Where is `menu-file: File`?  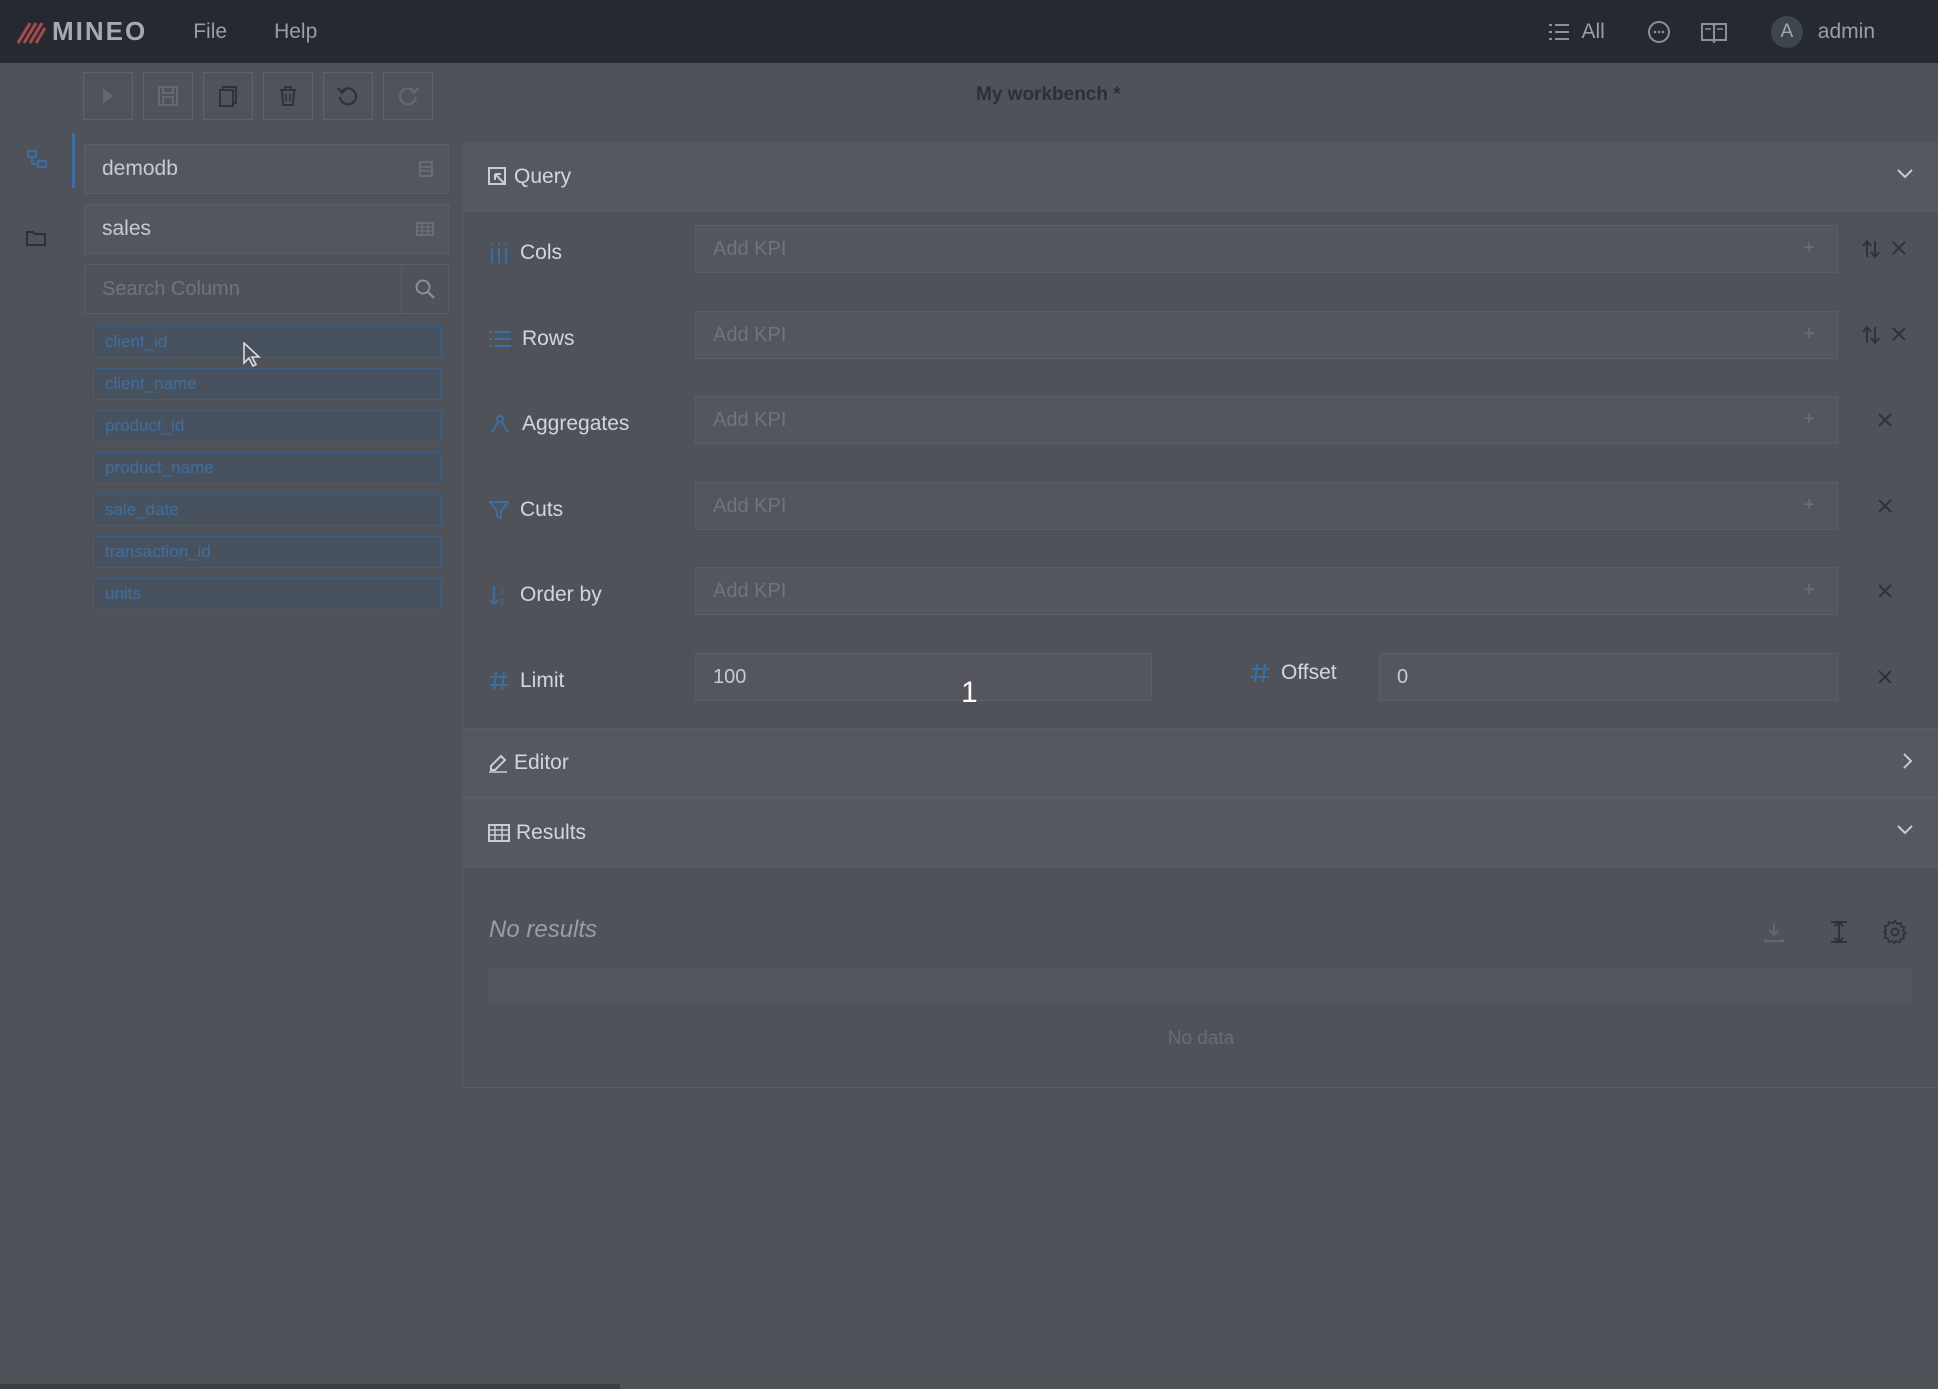
menu-file: File is located at coordinates (210, 32).